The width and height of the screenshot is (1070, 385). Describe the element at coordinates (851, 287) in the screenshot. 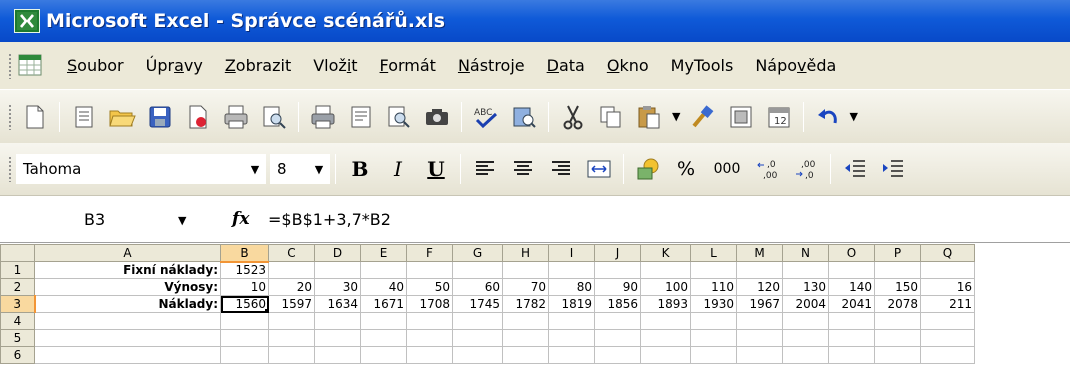

I see `cell: 140` at that location.